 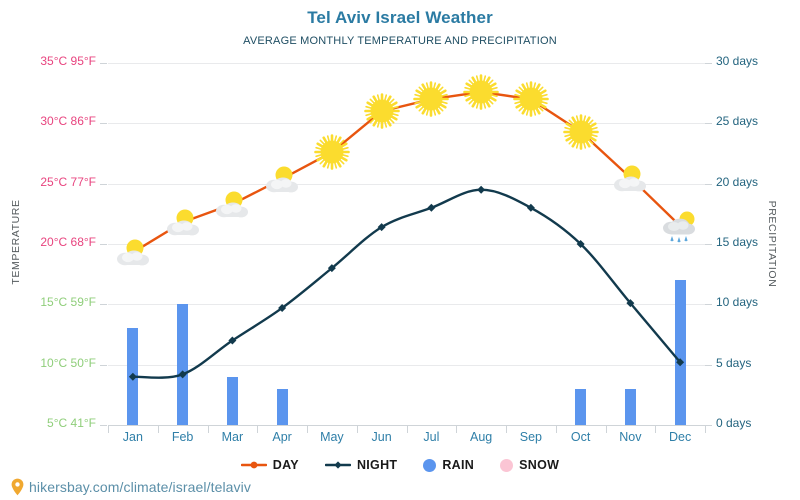 I want to click on rain-dot-icon, so click(x=430, y=465).